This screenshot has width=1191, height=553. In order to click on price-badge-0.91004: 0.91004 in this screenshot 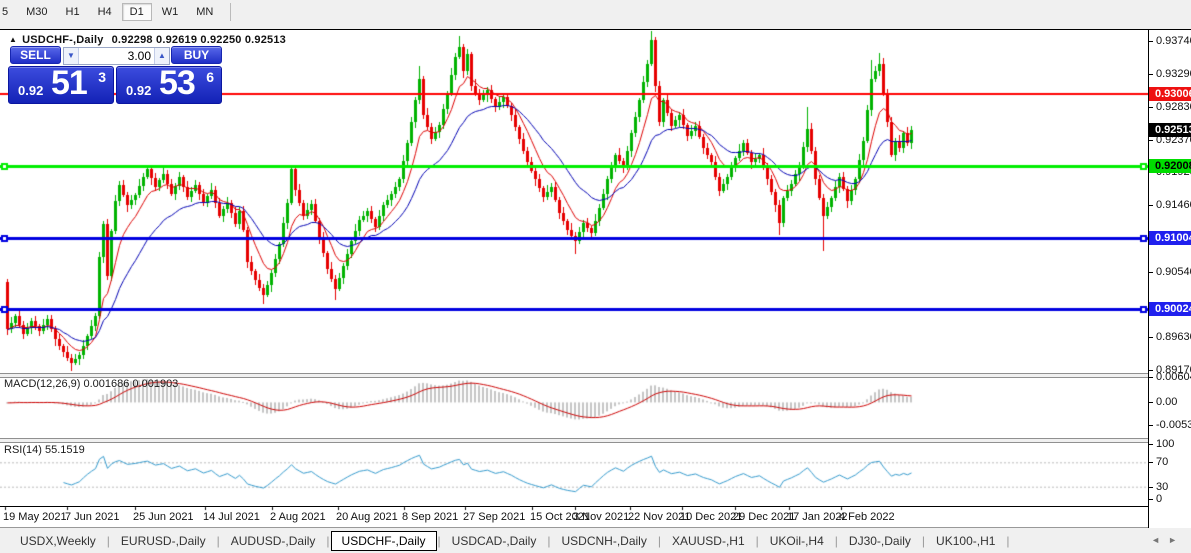, I will do `click(1170, 238)`.